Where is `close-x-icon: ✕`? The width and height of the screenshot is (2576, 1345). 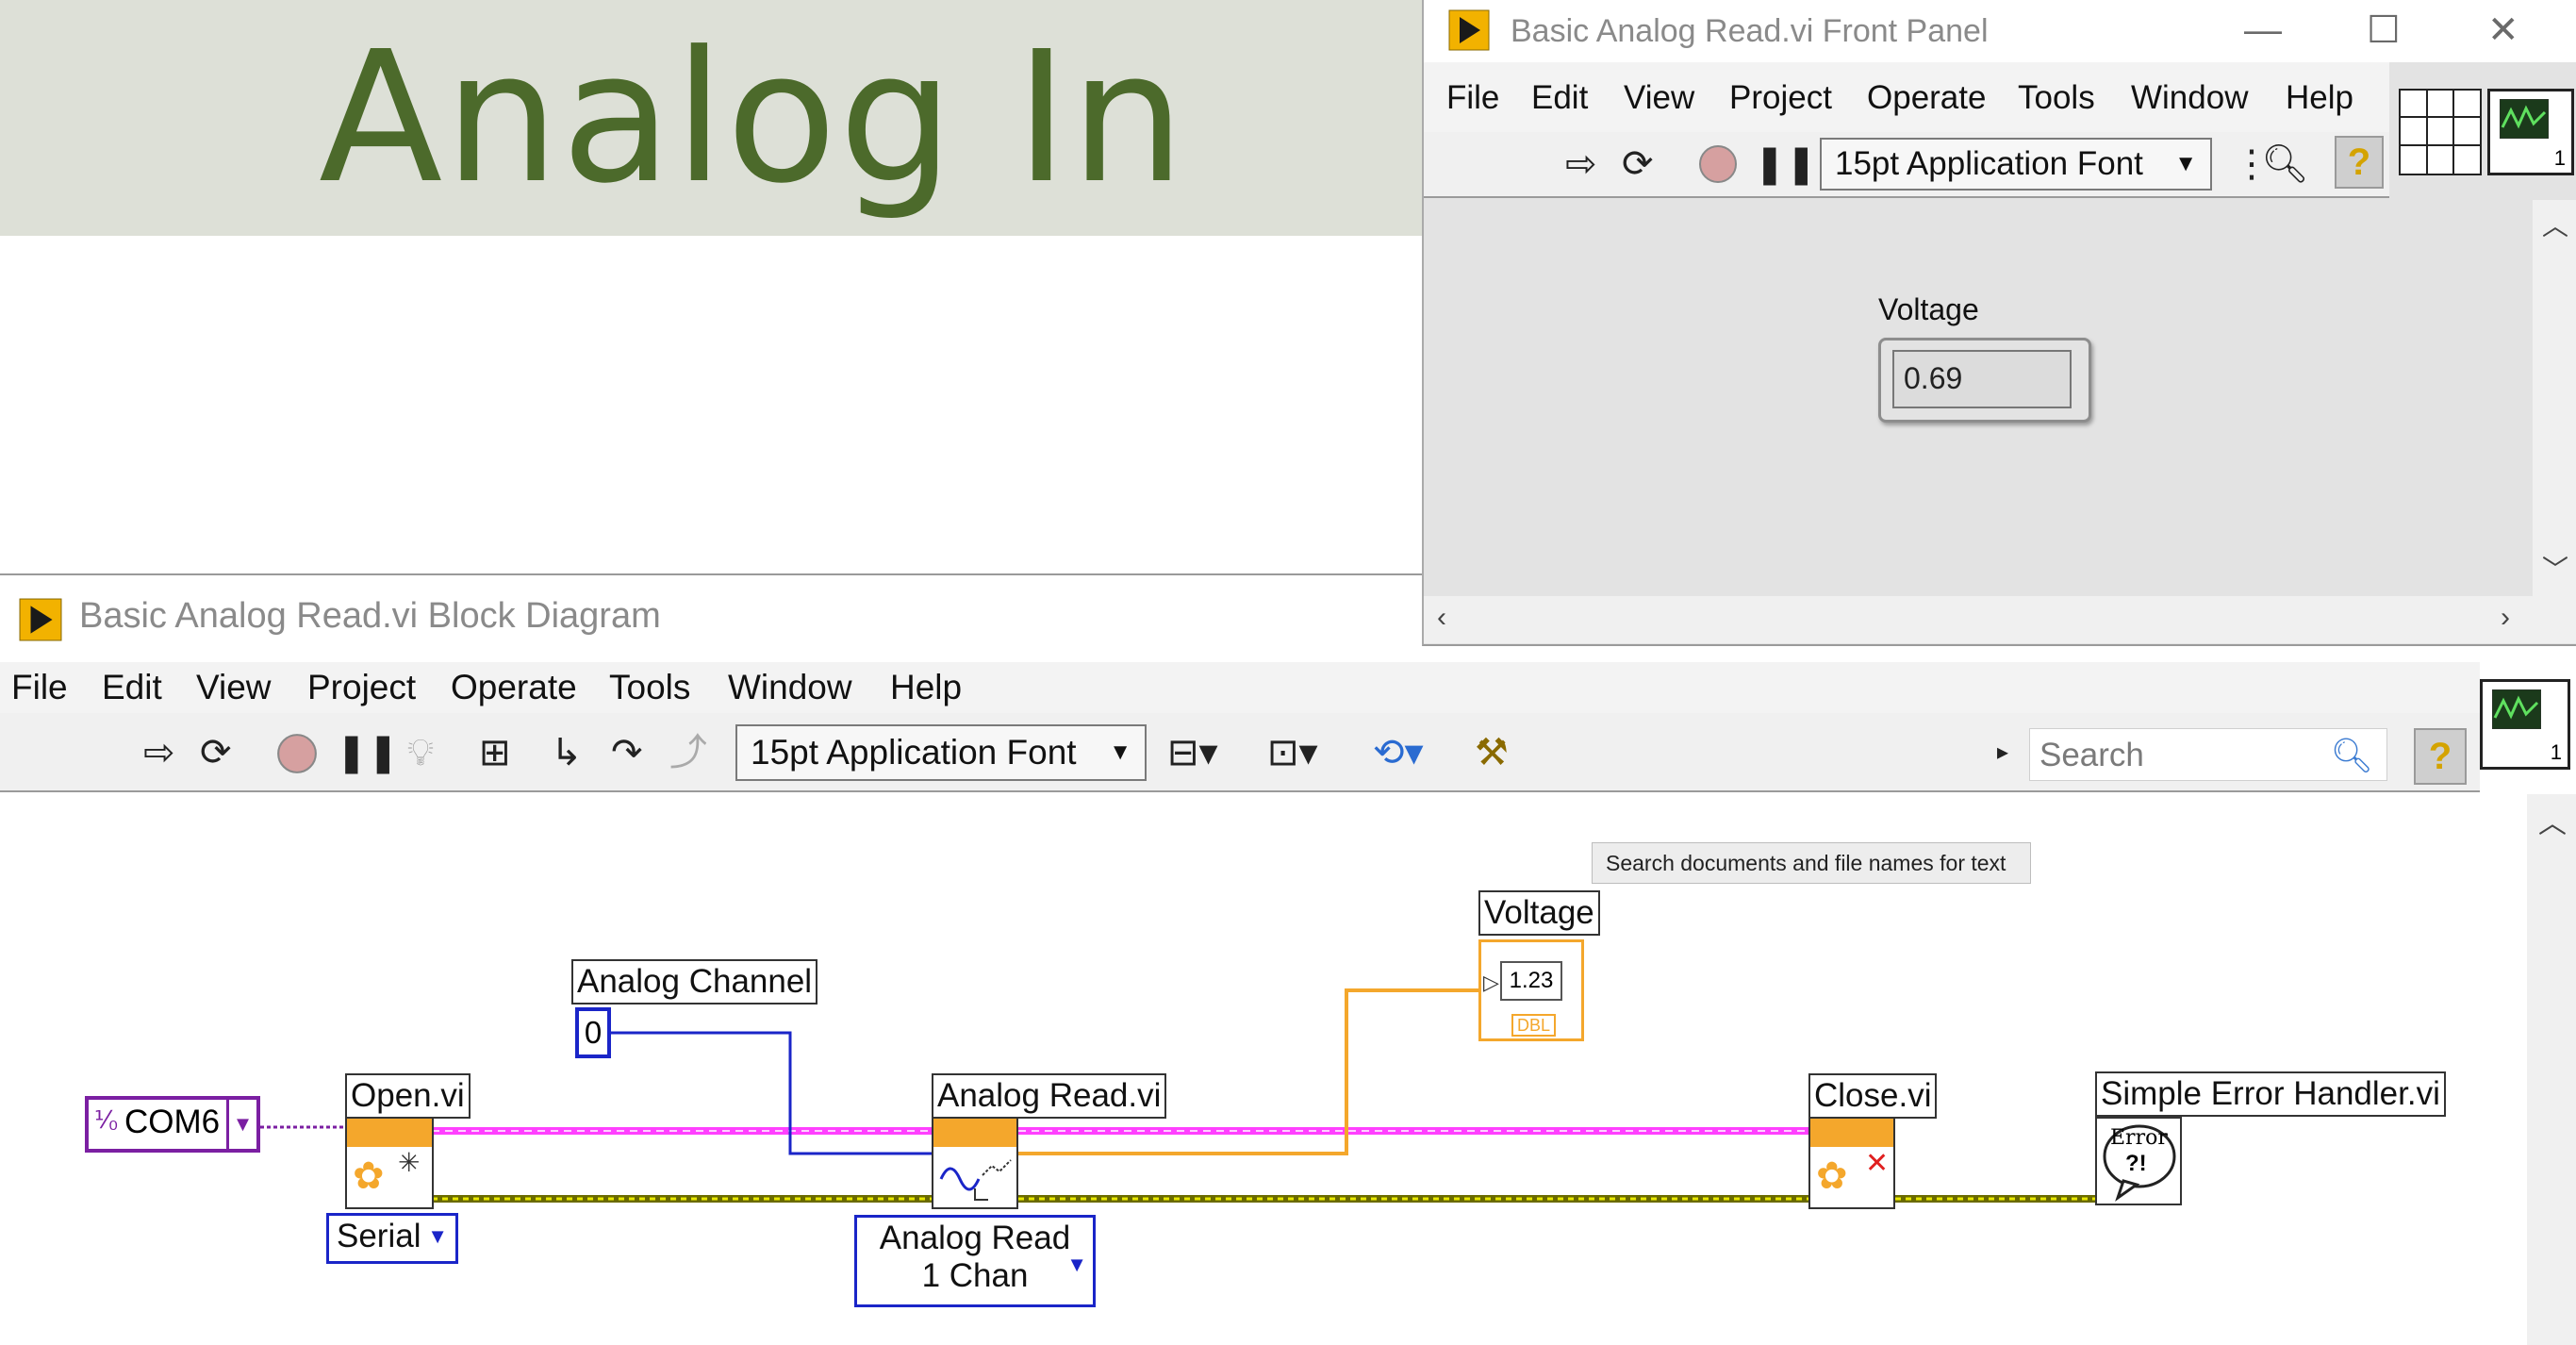 close-x-icon: ✕ is located at coordinates (1877, 1163).